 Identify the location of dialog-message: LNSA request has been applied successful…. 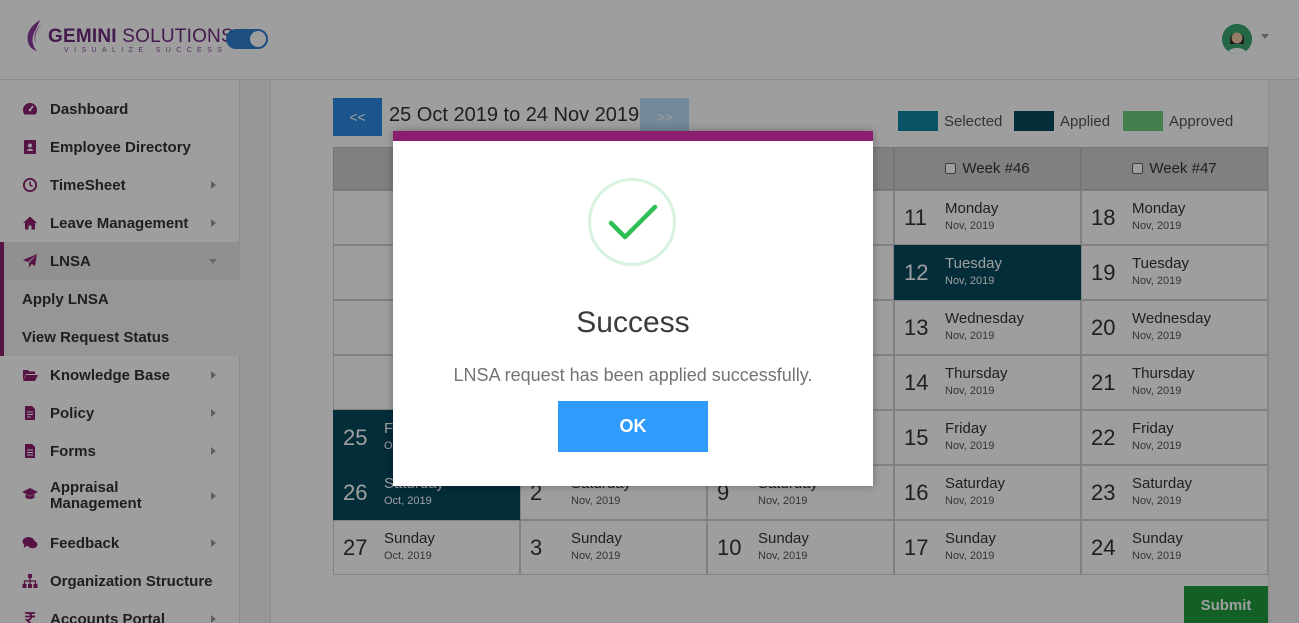
(633, 375).